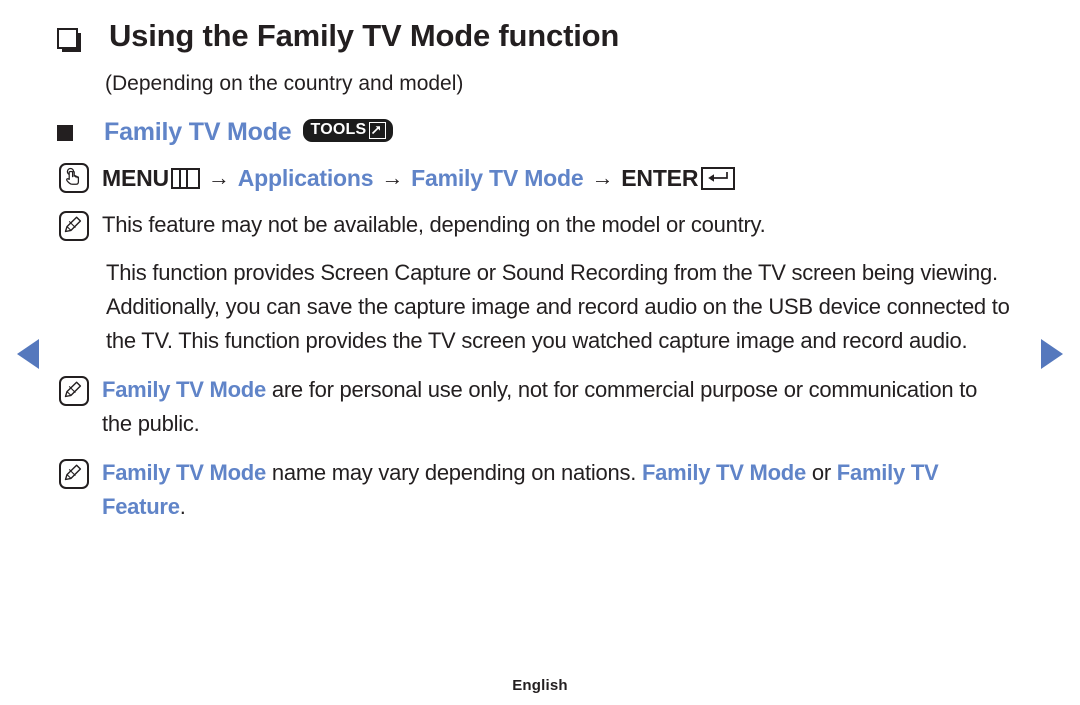 The width and height of the screenshot is (1080, 705). Describe the element at coordinates (185, 178) in the screenshot. I see `menu-button-icon` at that location.